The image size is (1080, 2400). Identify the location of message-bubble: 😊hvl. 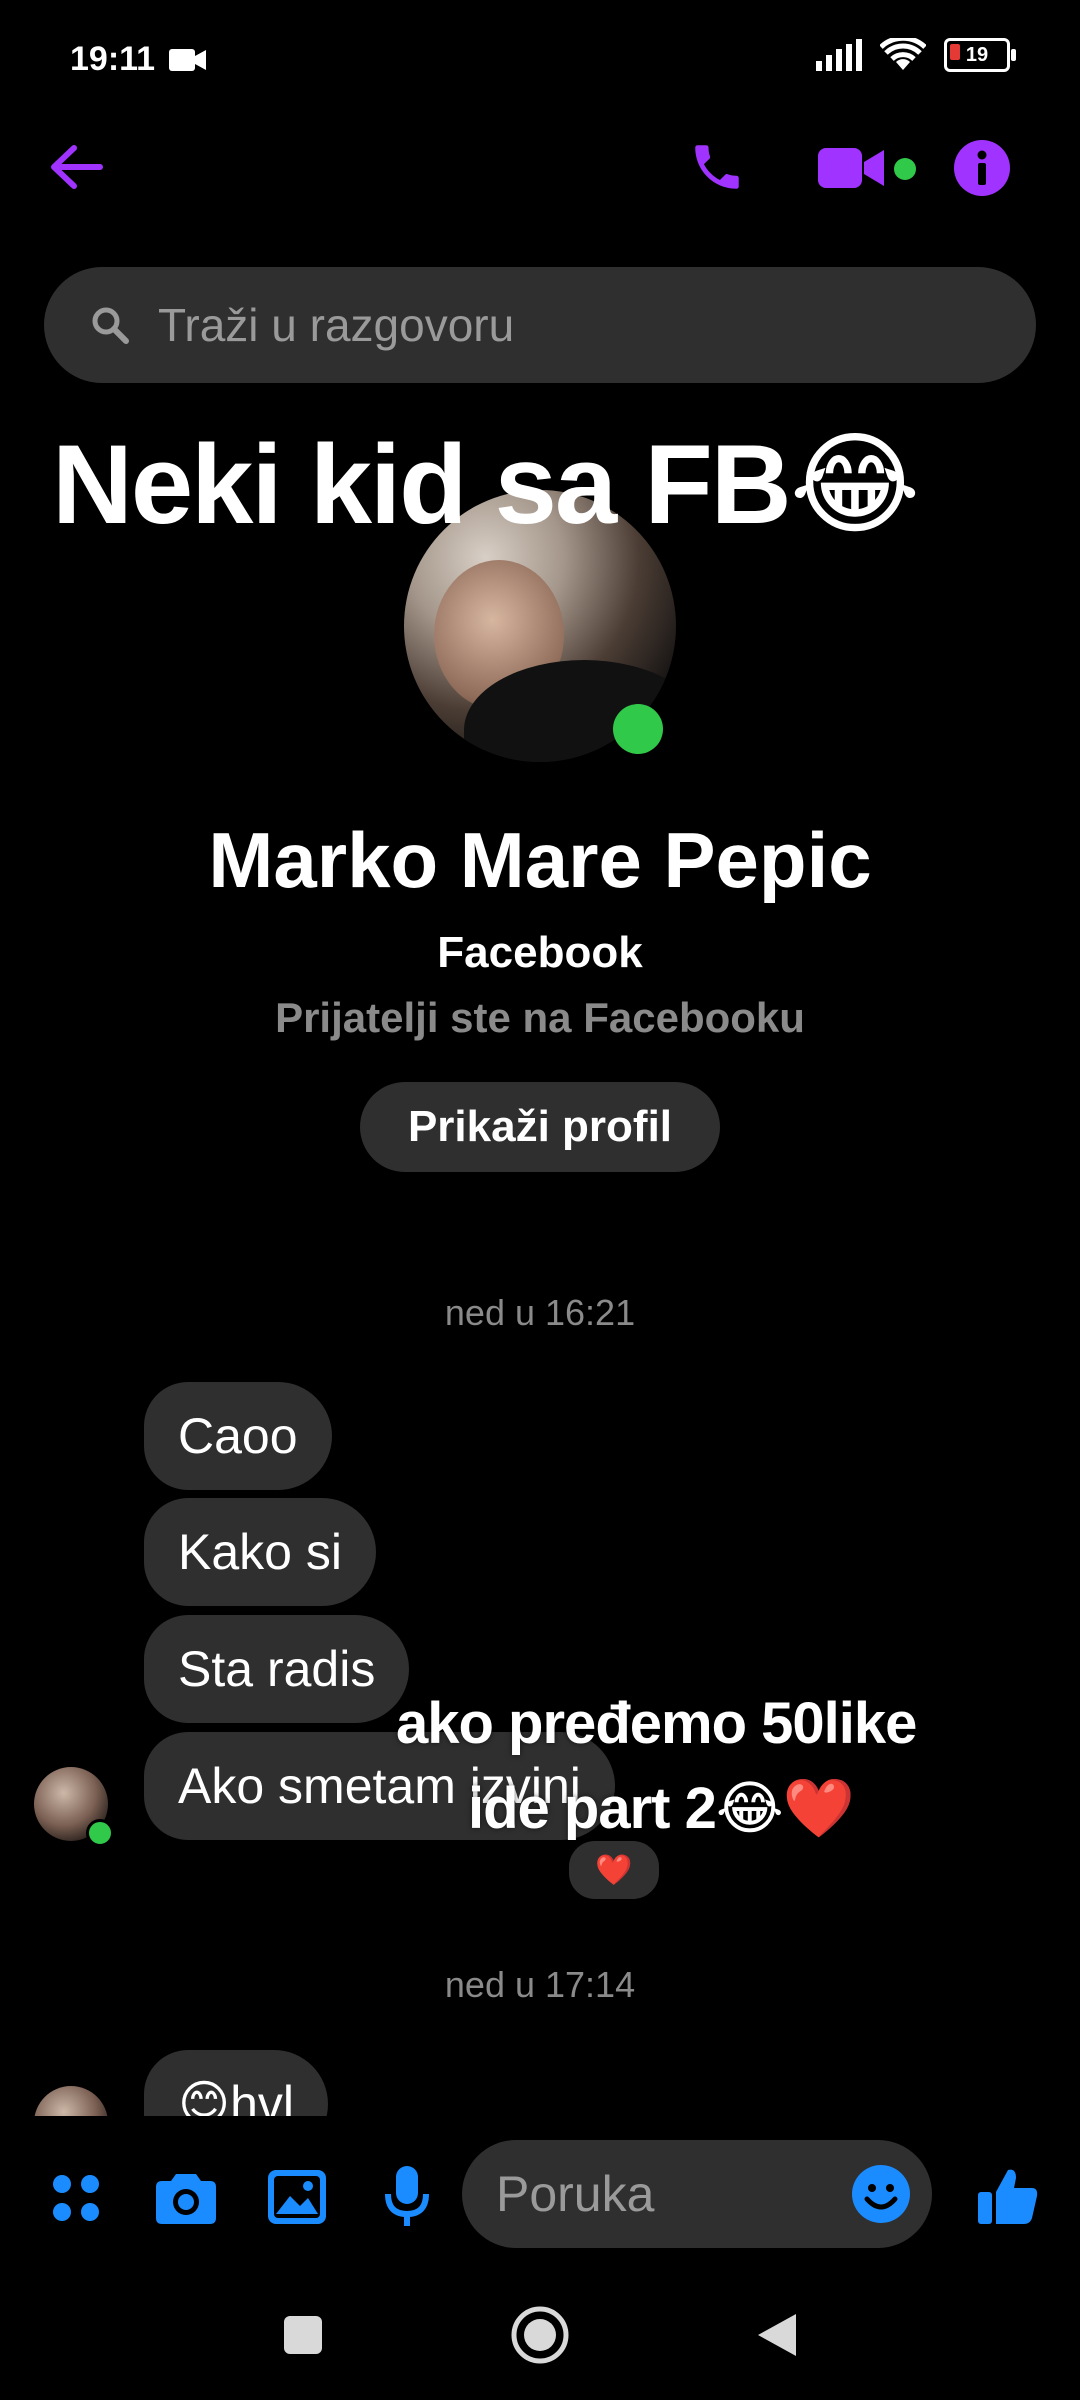
(236, 2083).